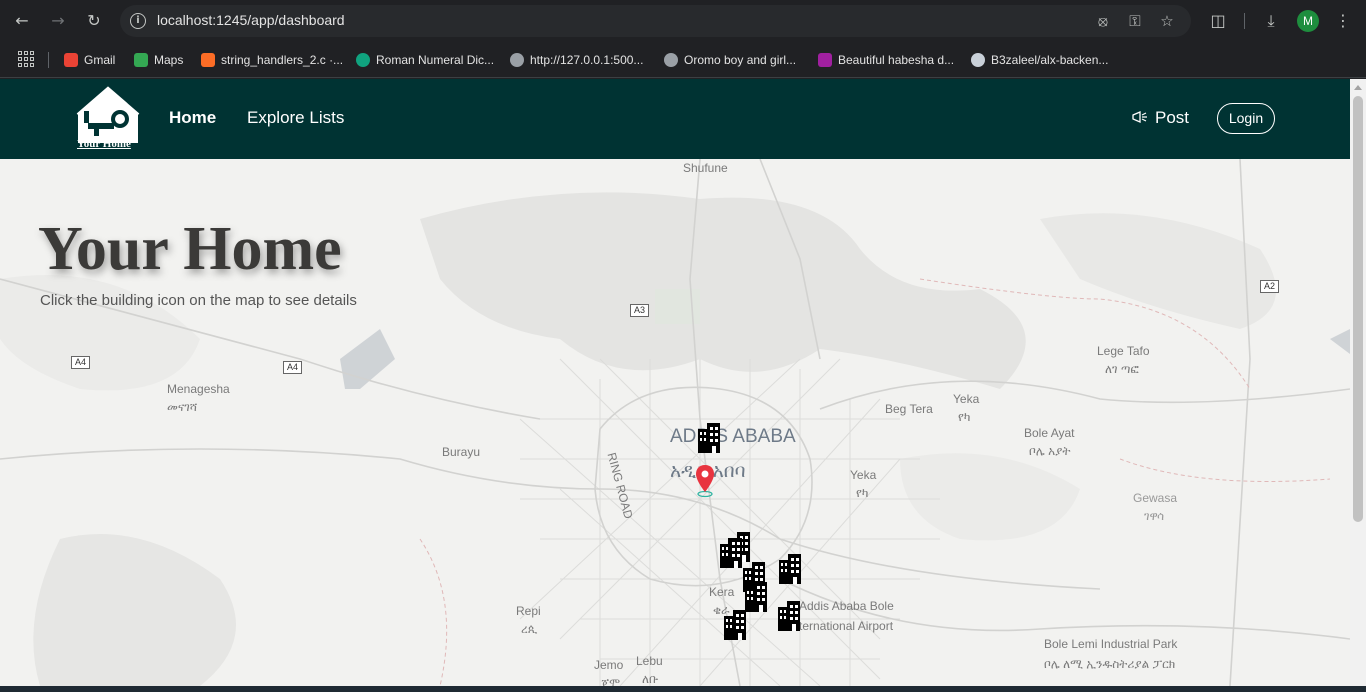 The width and height of the screenshot is (1366, 692). Describe the element at coordinates (1270, 286) in the screenshot. I see `road-shield-a2: A2` at that location.